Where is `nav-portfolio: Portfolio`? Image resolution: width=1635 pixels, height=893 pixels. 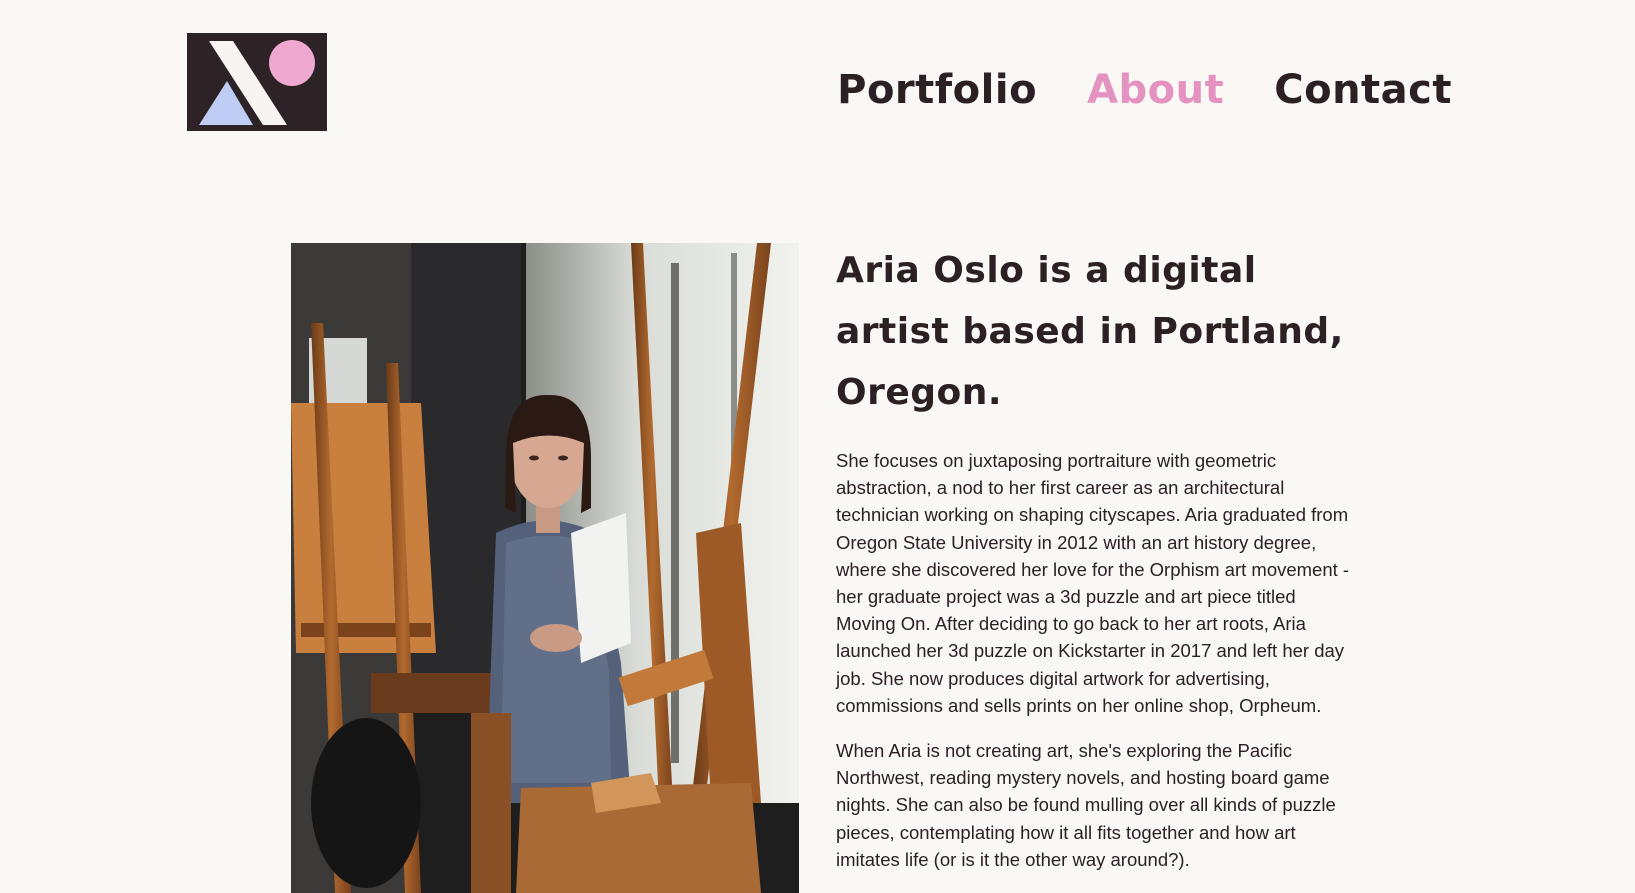 nav-portfolio: Portfolio is located at coordinates (937, 90).